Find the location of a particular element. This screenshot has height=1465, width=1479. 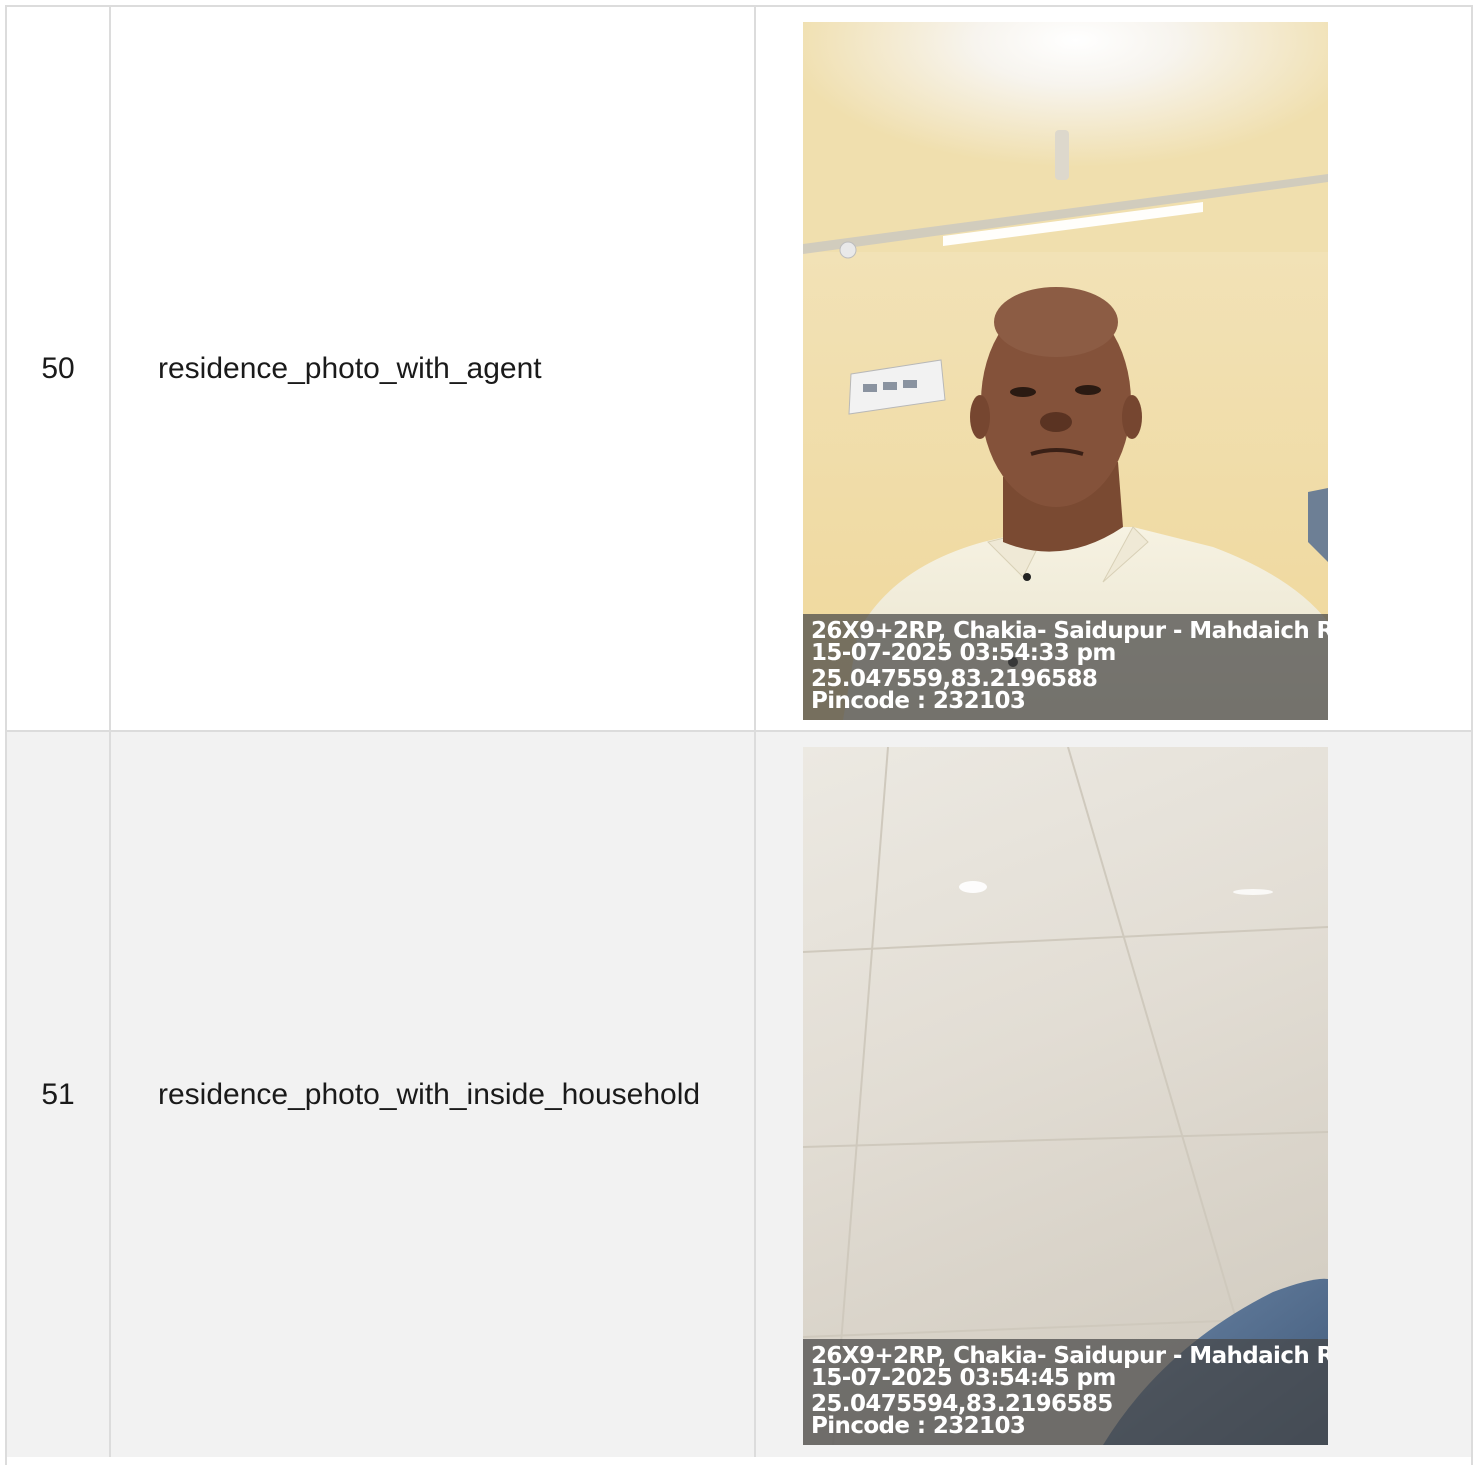

row-label: residence_photo_with_agent is located at coordinates (350, 368).